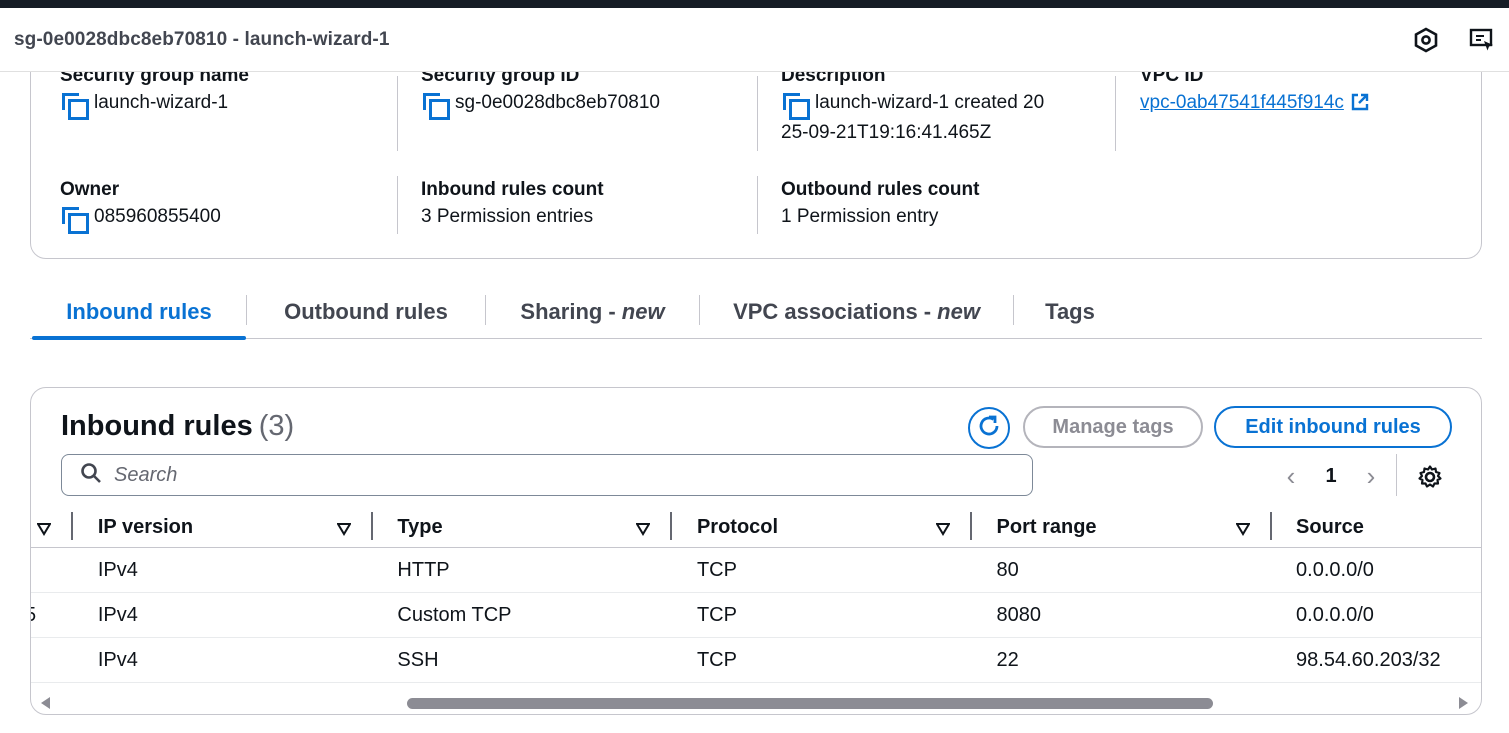 The width and height of the screenshot is (1509, 733). Describe the element at coordinates (64, 615) in the screenshot. I see `cell-truncated: 5` at that location.